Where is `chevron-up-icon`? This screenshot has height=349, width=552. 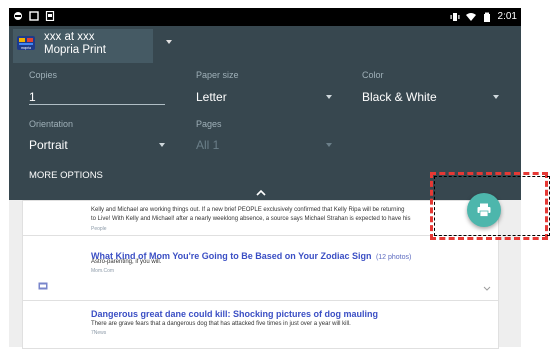
chevron-up-icon is located at coordinates (261, 192).